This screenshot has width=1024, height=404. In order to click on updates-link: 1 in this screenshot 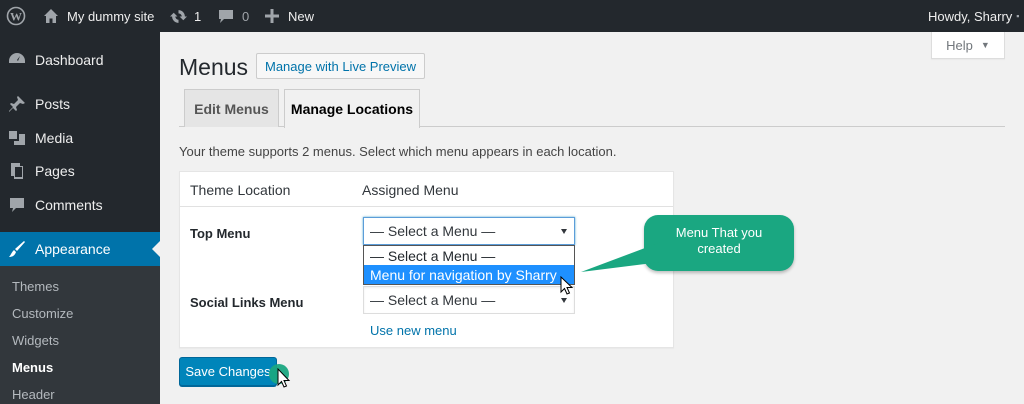, I will do `click(185, 16)`.